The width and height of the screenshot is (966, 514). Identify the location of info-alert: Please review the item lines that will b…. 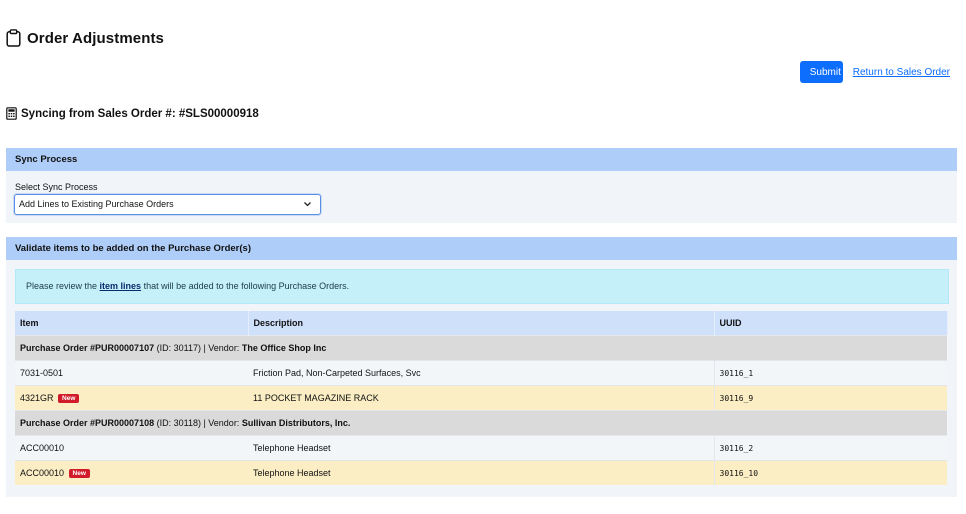
(482, 286).